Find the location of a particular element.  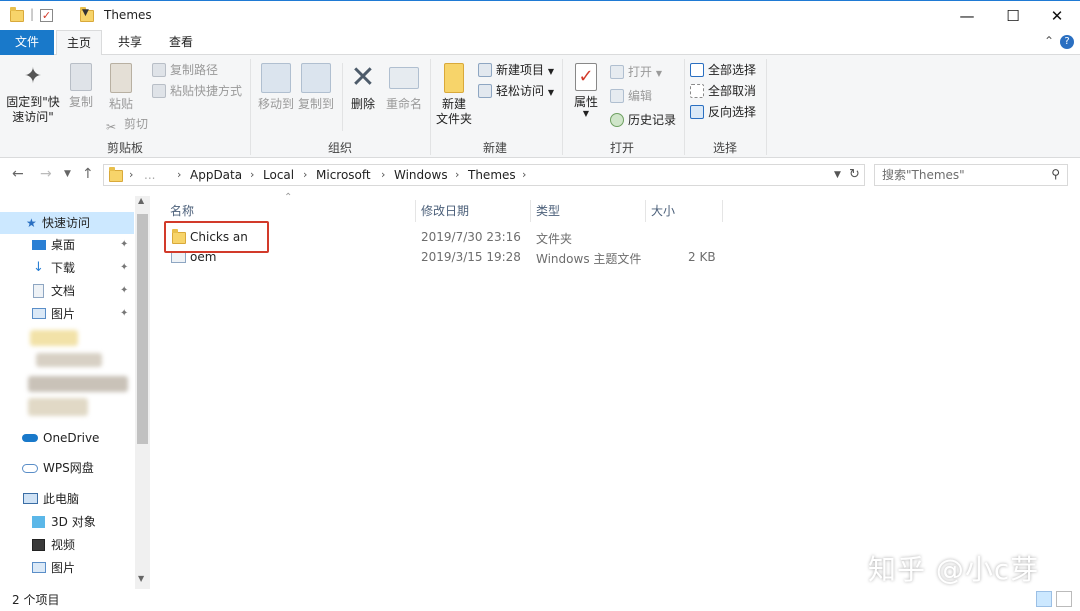

close-button: ✕ is located at coordinates (1057, 16).